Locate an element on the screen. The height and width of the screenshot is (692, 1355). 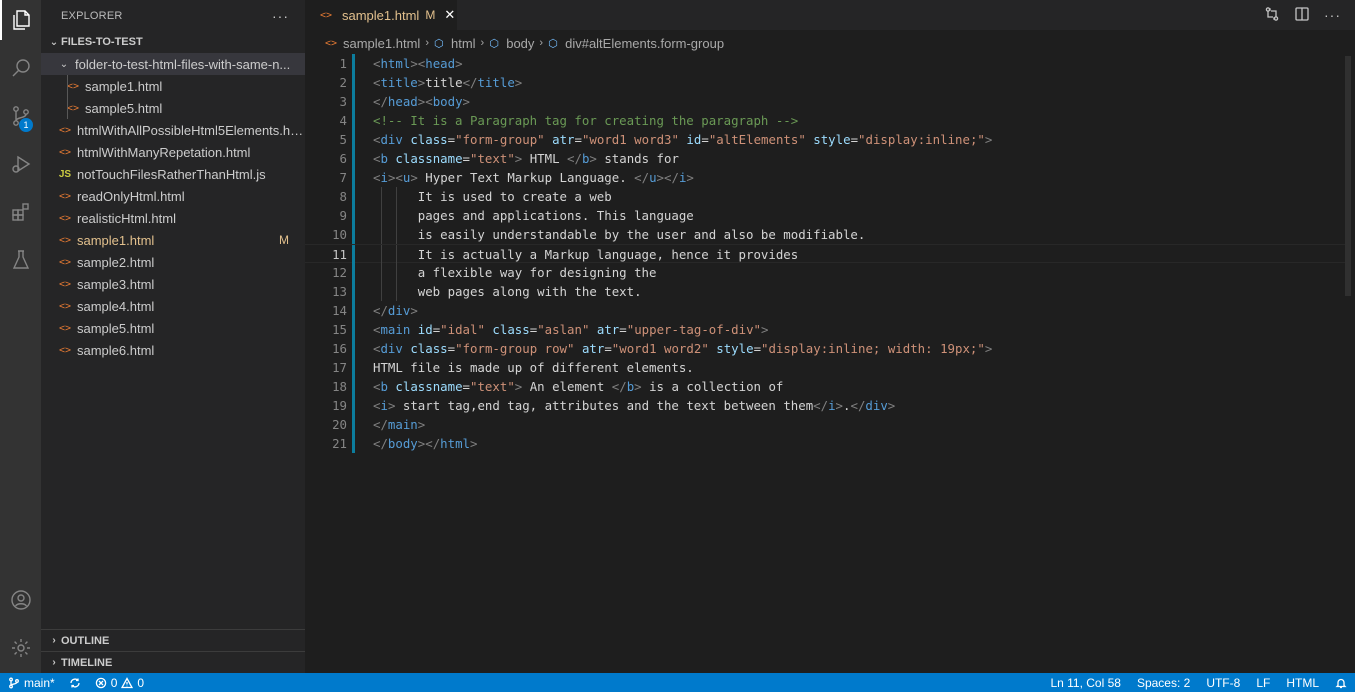
tree-item: JS notTouchFilesRatherThanHtml.js is located at coordinates (173, 174).